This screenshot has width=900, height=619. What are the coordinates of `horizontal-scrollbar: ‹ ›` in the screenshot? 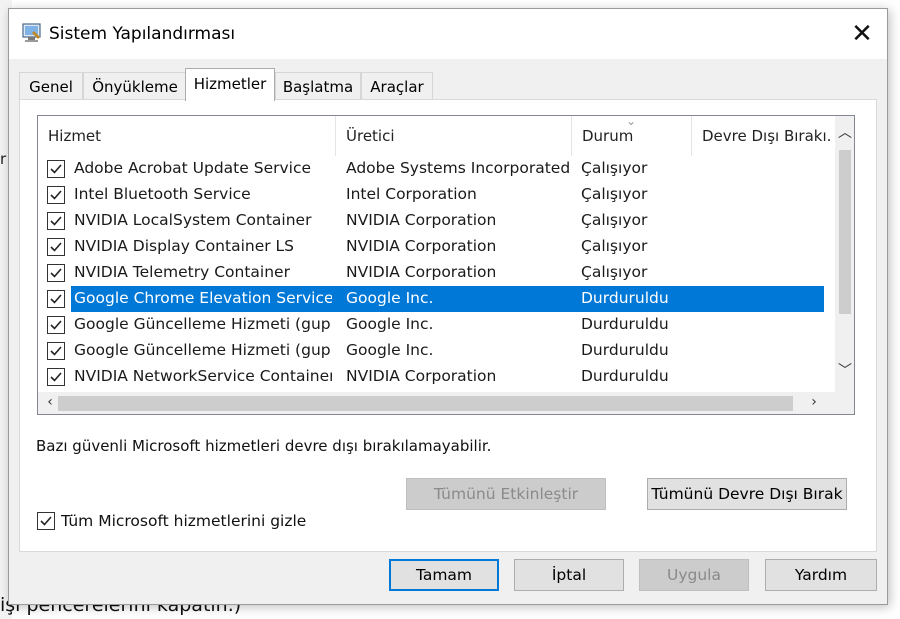 It's located at (436, 403).